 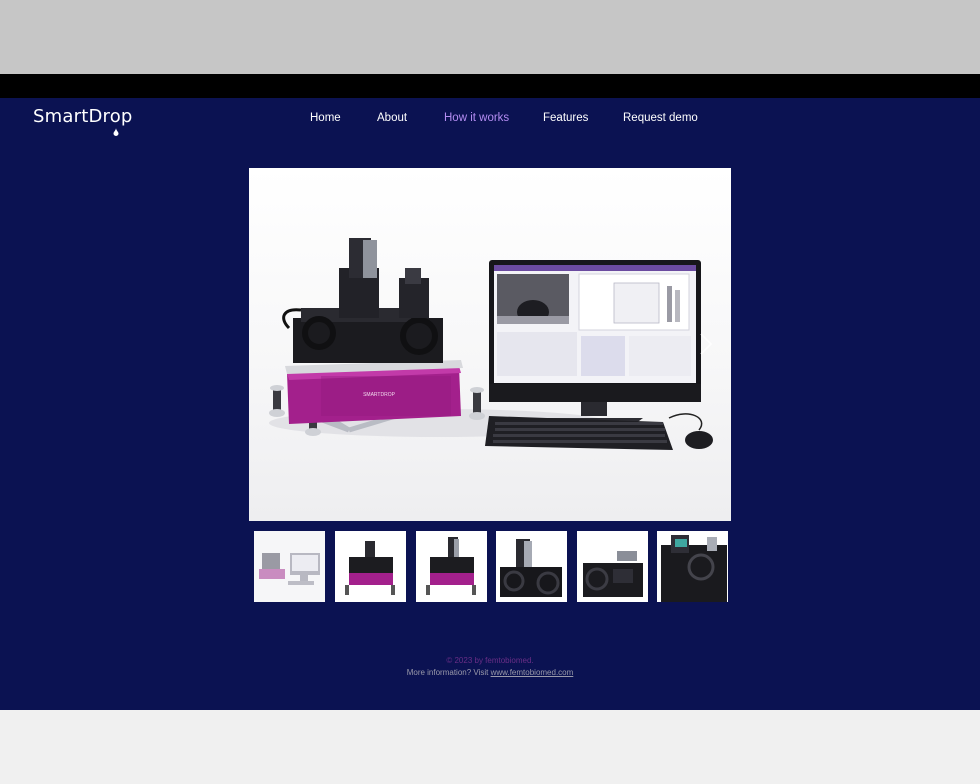 I want to click on nav-request-demo: Request demo, so click(x=660, y=118).